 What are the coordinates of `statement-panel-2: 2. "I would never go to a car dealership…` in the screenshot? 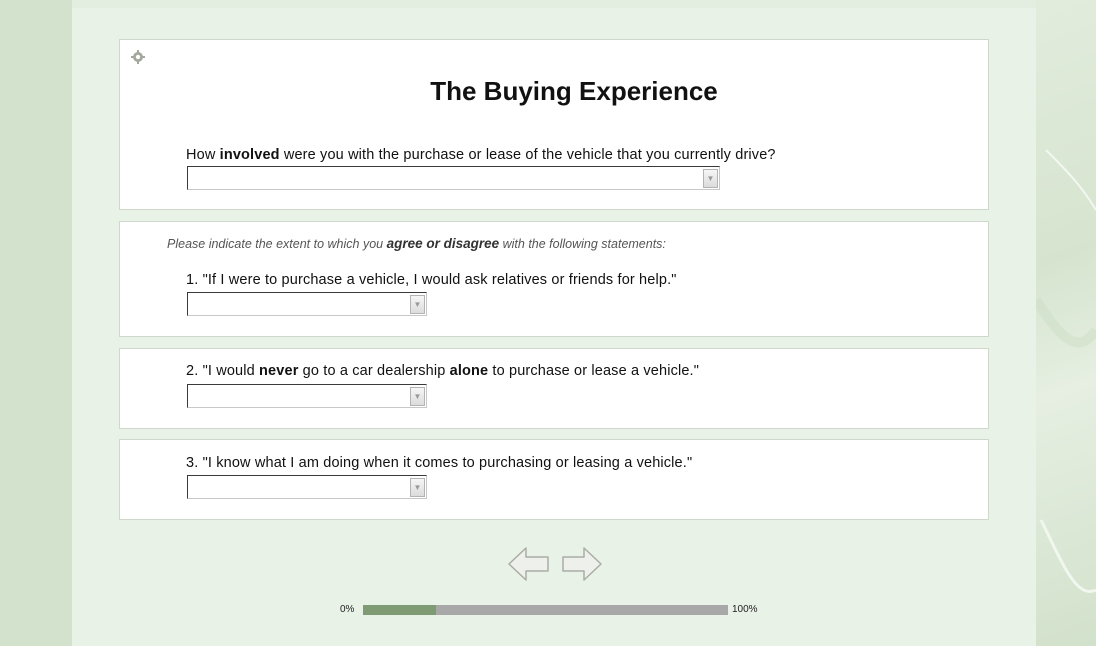 It's located at (554, 388).